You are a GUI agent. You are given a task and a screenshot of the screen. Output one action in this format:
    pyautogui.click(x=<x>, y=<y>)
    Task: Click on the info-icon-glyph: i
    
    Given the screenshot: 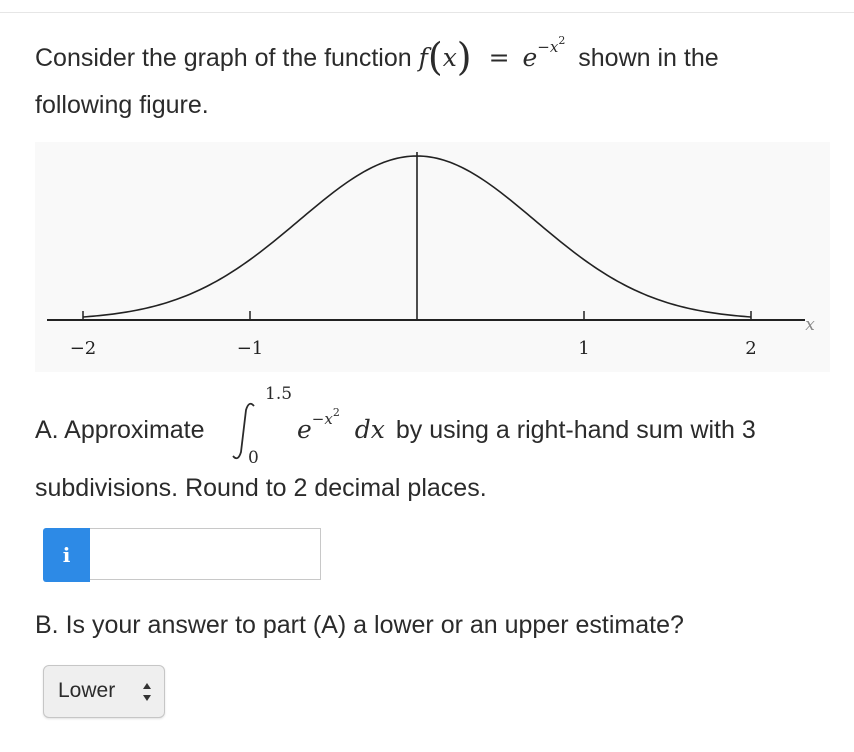 What is the action you would take?
    pyautogui.click(x=66, y=555)
    